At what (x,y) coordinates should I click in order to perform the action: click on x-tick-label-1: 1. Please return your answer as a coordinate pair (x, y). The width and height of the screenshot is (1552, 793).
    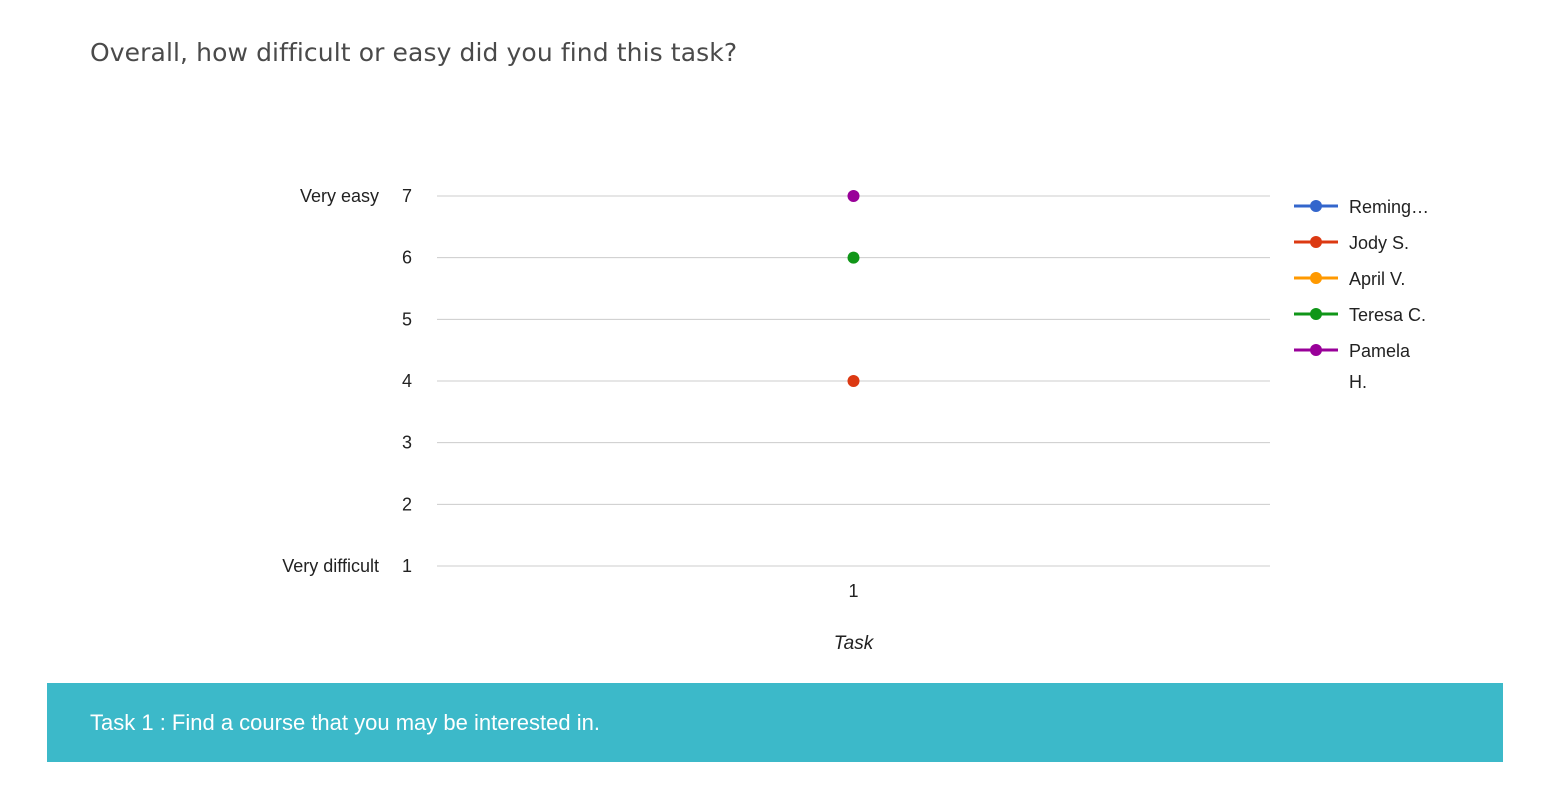
    Looking at the image, I should click on (853, 591).